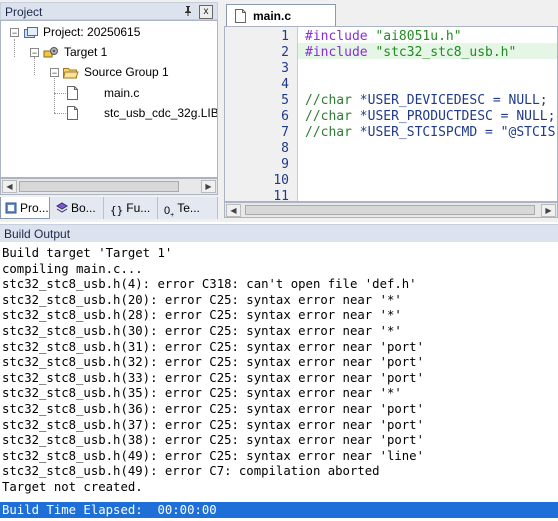 The width and height of the screenshot is (558, 521). Describe the element at coordinates (285, 116) in the screenshot. I see `line-number: 6` at that location.